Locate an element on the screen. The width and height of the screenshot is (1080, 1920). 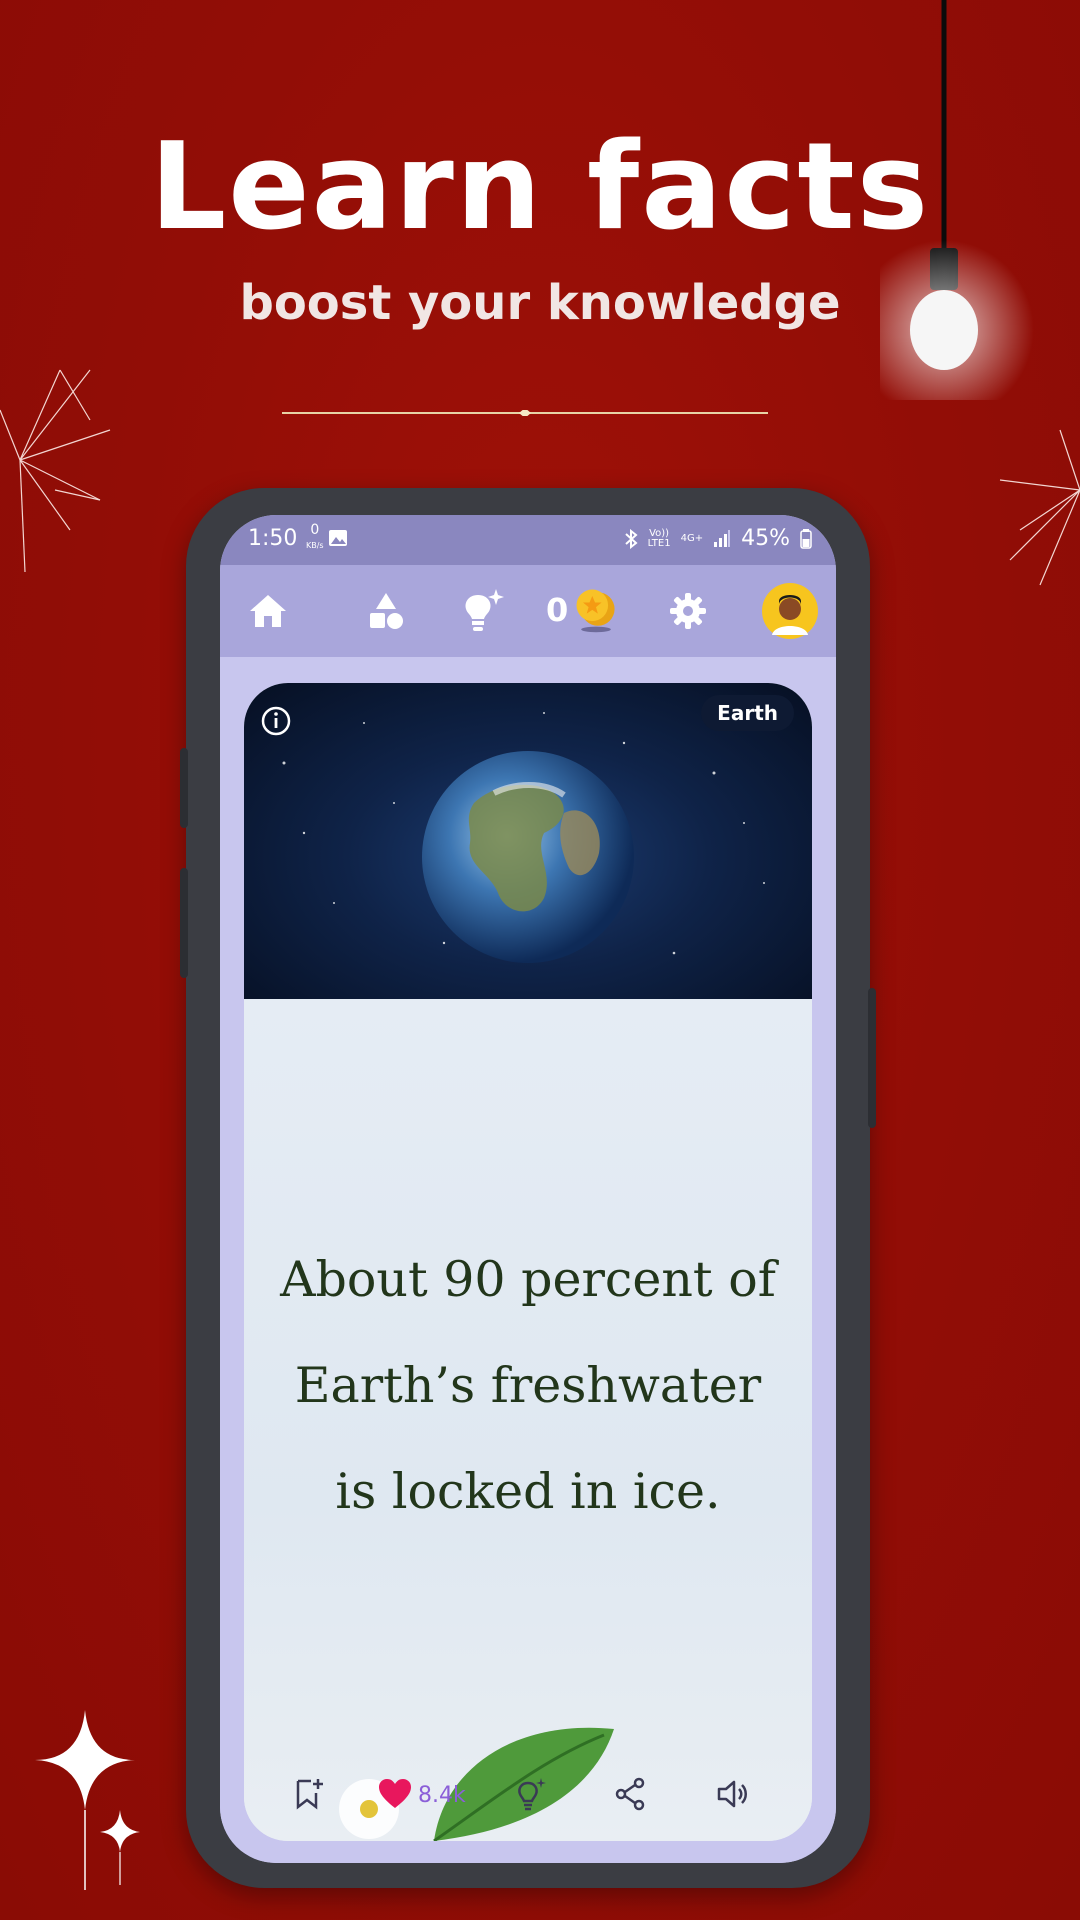
status-time: 1:50 is located at coordinates (273, 538).